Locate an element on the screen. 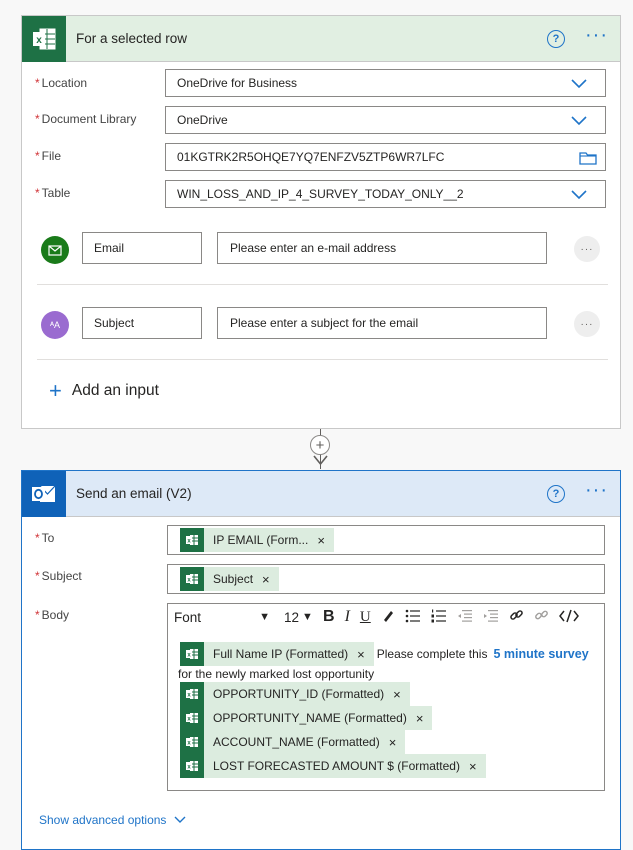 Image resolution: width=633 pixels, height=850 pixels. italic-icon: I is located at coordinates (347, 617).